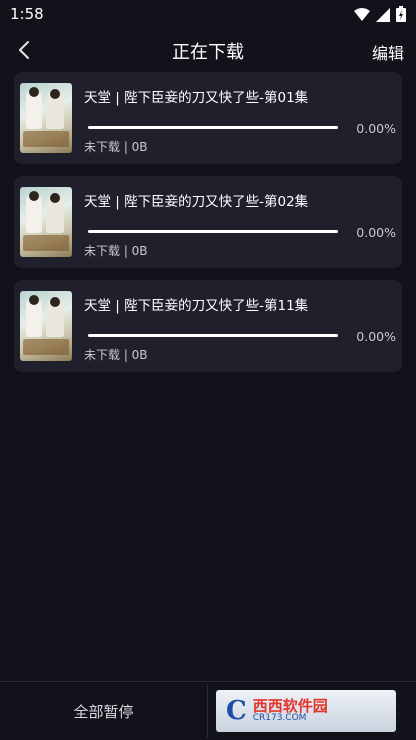 The image size is (416, 740). Describe the element at coordinates (27, 14) in the screenshot. I see `status-time: 1:58` at that location.